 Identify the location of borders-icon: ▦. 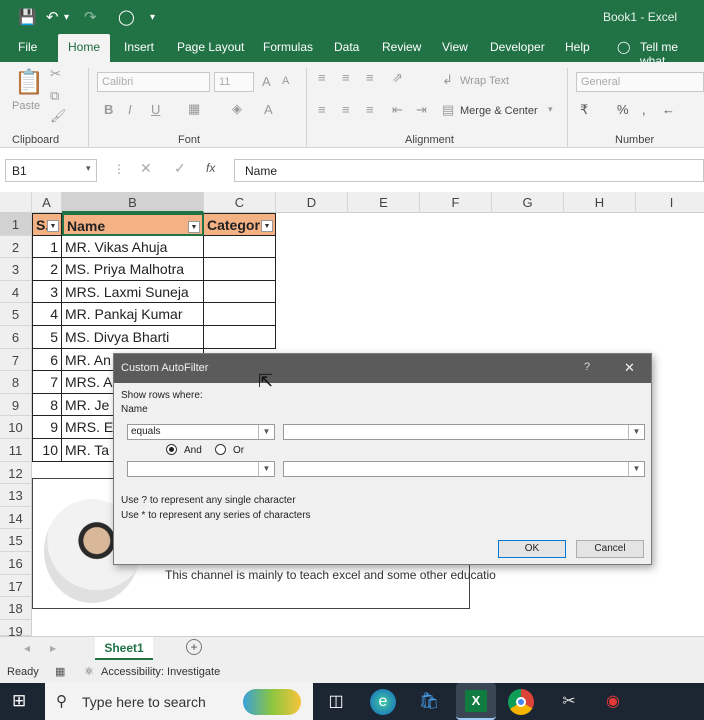
(194, 109).